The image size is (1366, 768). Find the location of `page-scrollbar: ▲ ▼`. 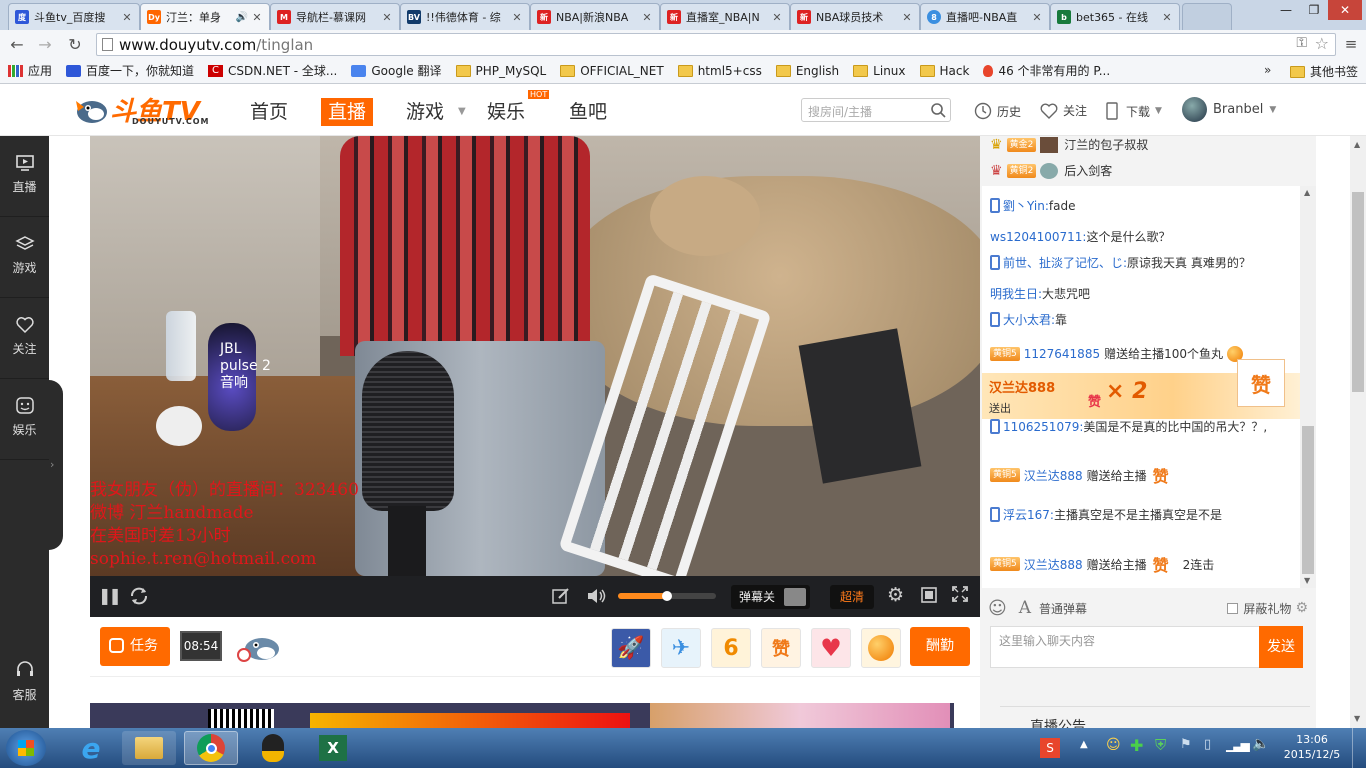

page-scrollbar: ▲ ▼ is located at coordinates (1358, 432).